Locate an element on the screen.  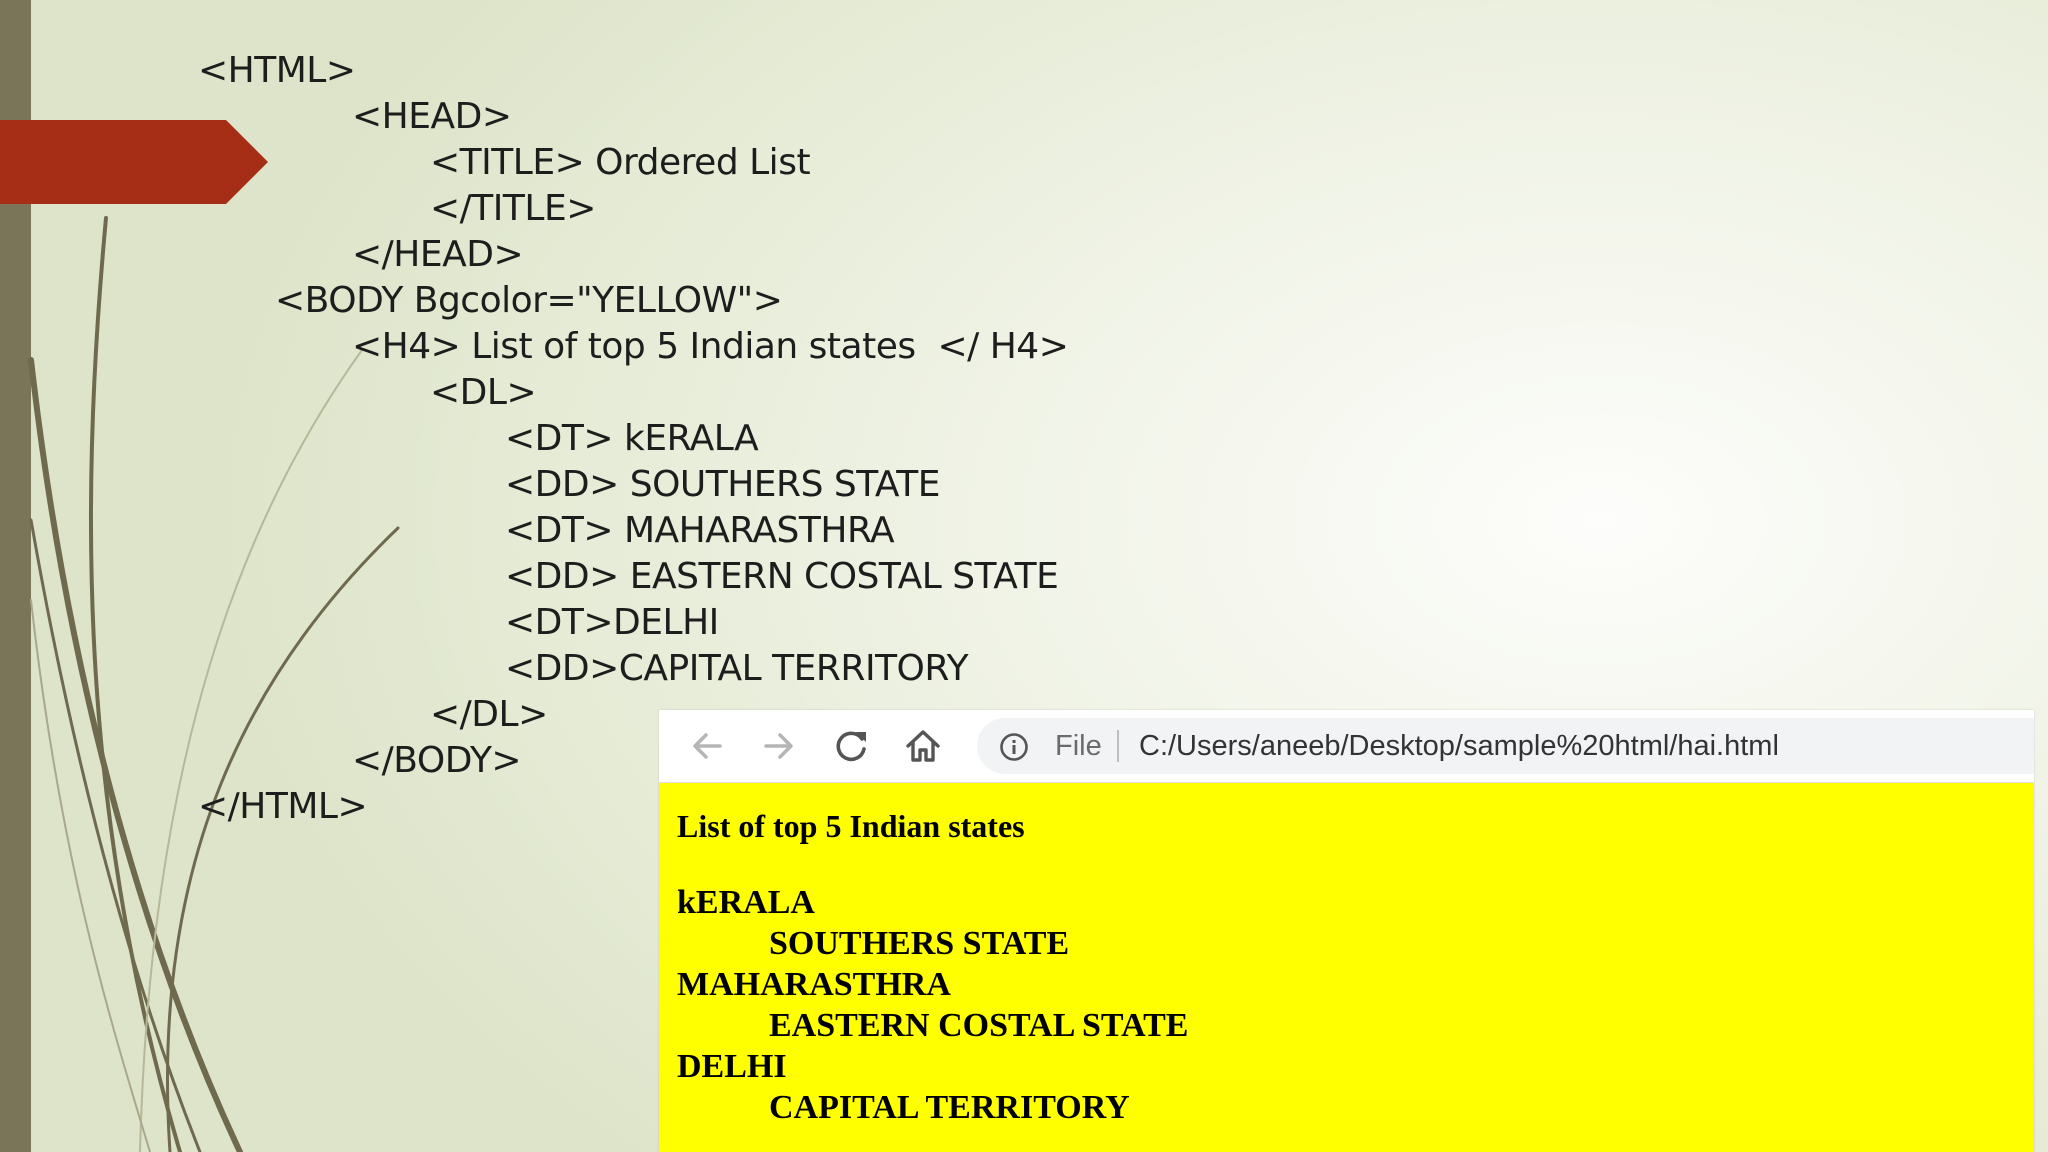
code-line: </HTML> is located at coordinates (283, 806).